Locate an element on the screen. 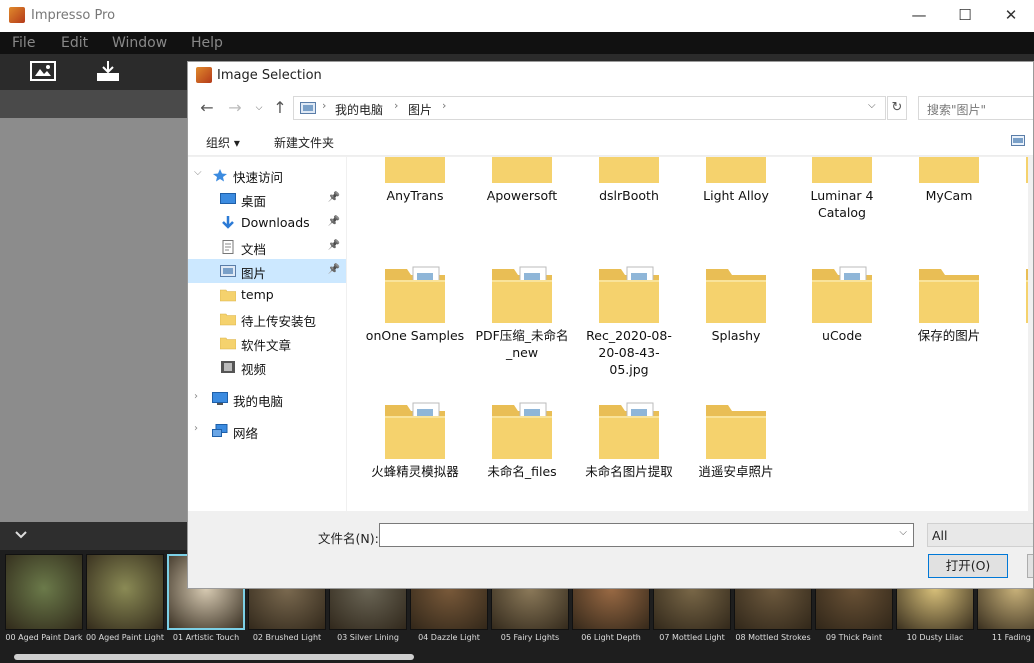  file-tile: uCode is located at coordinates (842, 331).